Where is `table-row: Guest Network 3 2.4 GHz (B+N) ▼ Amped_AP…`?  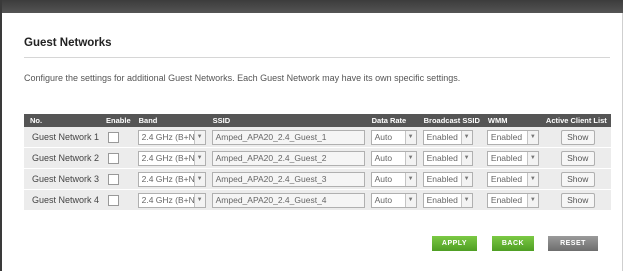 table-row: Guest Network 3 2.4 GHz (B+N) ▼ Amped_AP… is located at coordinates (317, 179).